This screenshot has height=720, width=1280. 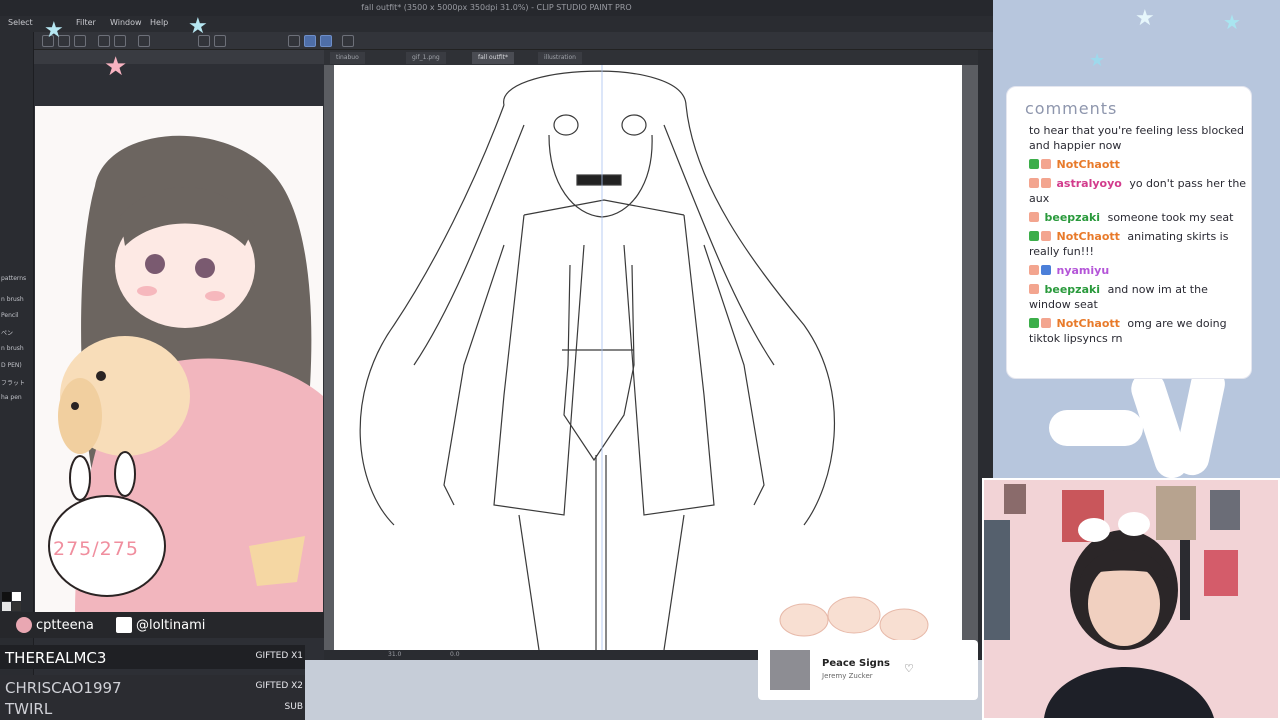 What do you see at coordinates (17, 365) in the screenshot?
I see `tool-label: D PEN)` at bounding box center [17, 365].